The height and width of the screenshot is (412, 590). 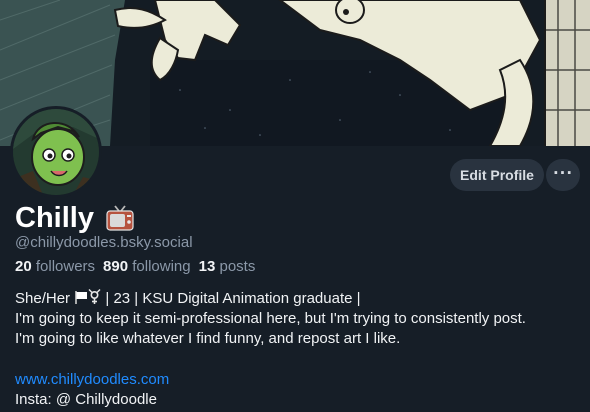 I want to click on name-row: Chilly, so click(x=74, y=218).